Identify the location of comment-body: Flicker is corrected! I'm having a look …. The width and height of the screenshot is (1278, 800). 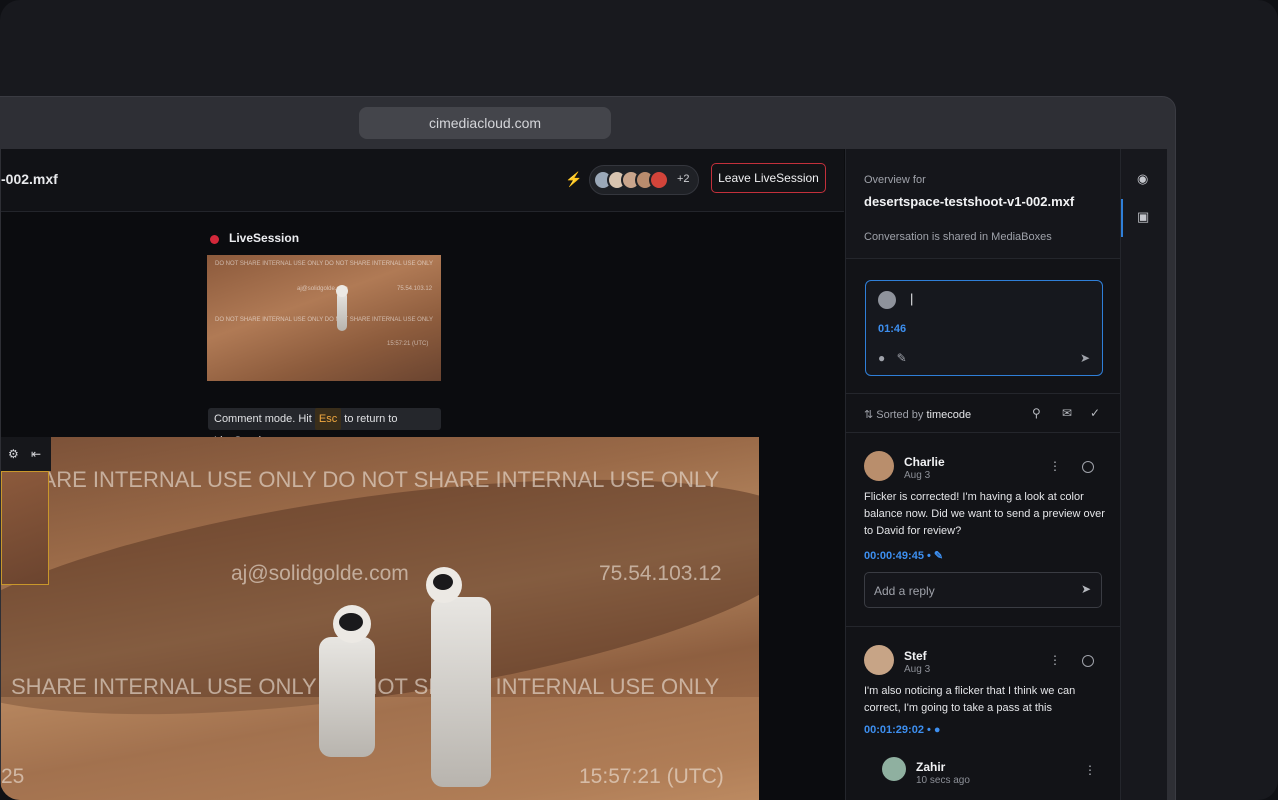
(984, 514).